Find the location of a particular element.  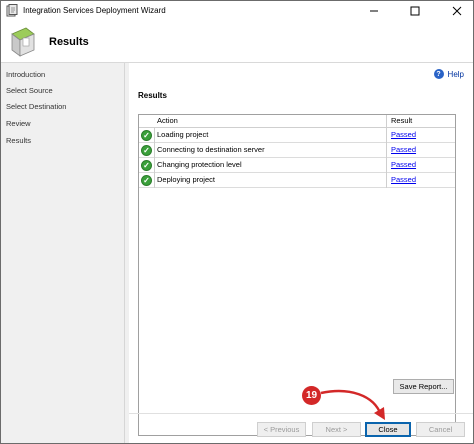

table-row: ✓ Deploying project Passed is located at coordinates (297, 180).